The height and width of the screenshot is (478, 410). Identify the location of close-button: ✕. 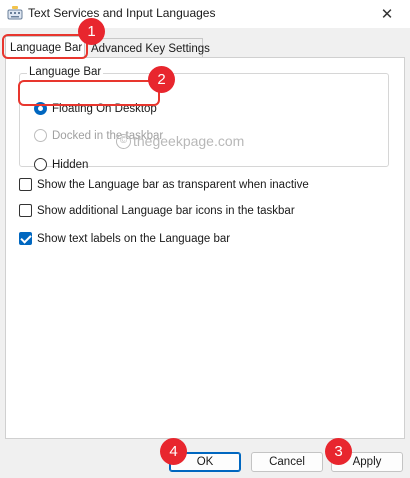
(387, 14).